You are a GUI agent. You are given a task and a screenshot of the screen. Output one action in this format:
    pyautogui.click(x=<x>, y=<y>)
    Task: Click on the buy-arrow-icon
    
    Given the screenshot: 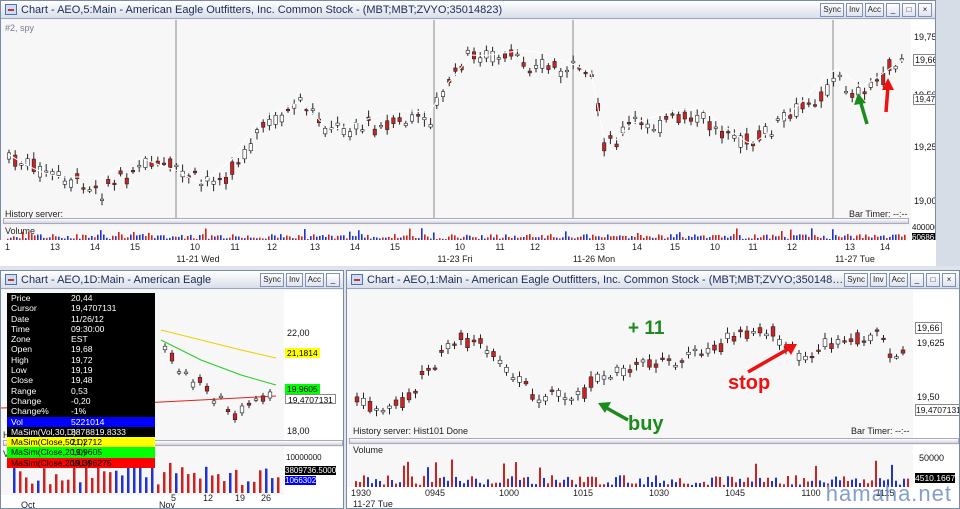 What is the action you would take?
    pyautogui.click(x=613, y=412)
    